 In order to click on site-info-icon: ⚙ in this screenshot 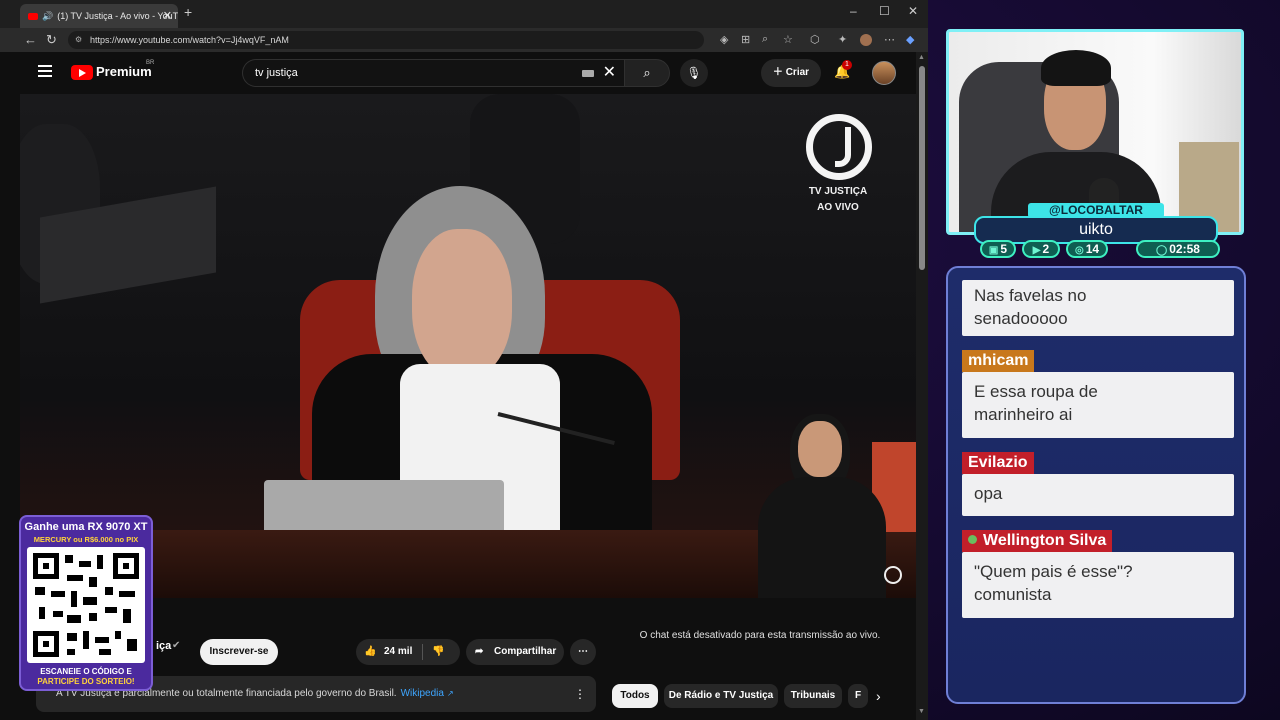, I will do `click(78, 40)`.